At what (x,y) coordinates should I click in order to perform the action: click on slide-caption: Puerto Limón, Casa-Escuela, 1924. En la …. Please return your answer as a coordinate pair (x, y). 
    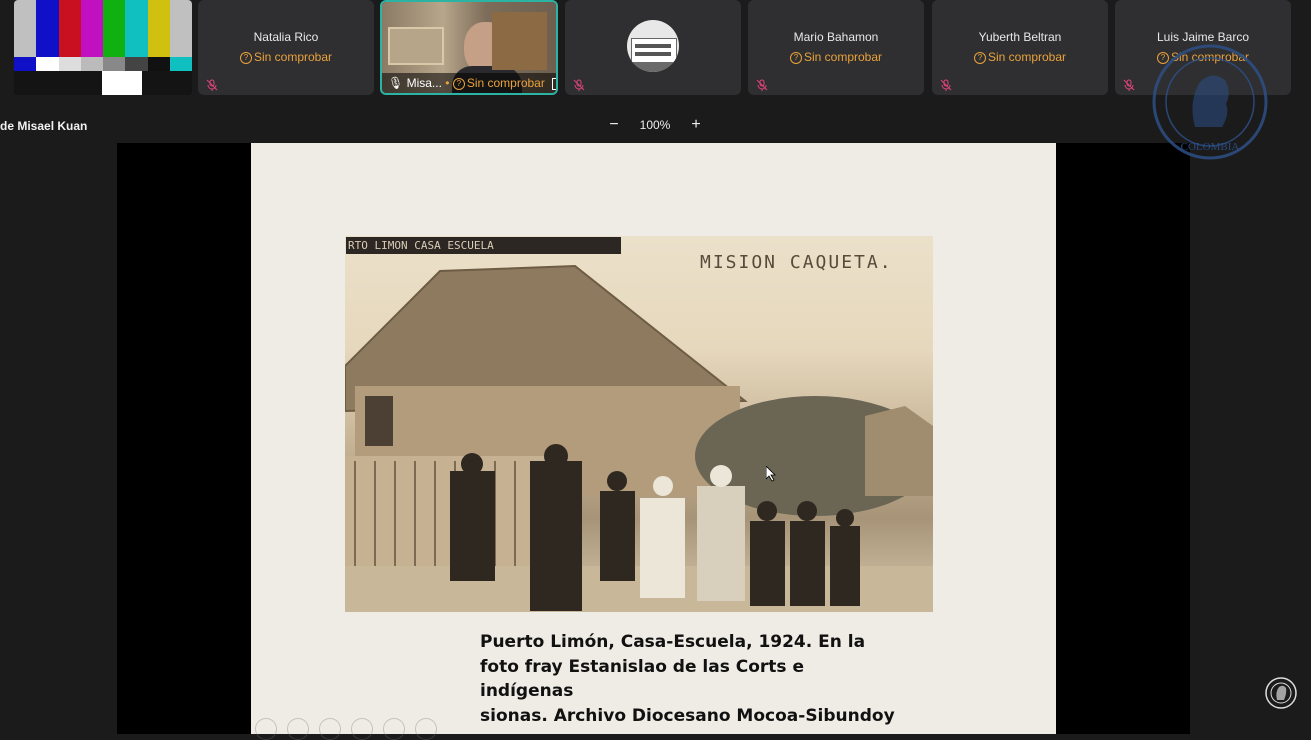
    Looking at the image, I should click on (690, 679).